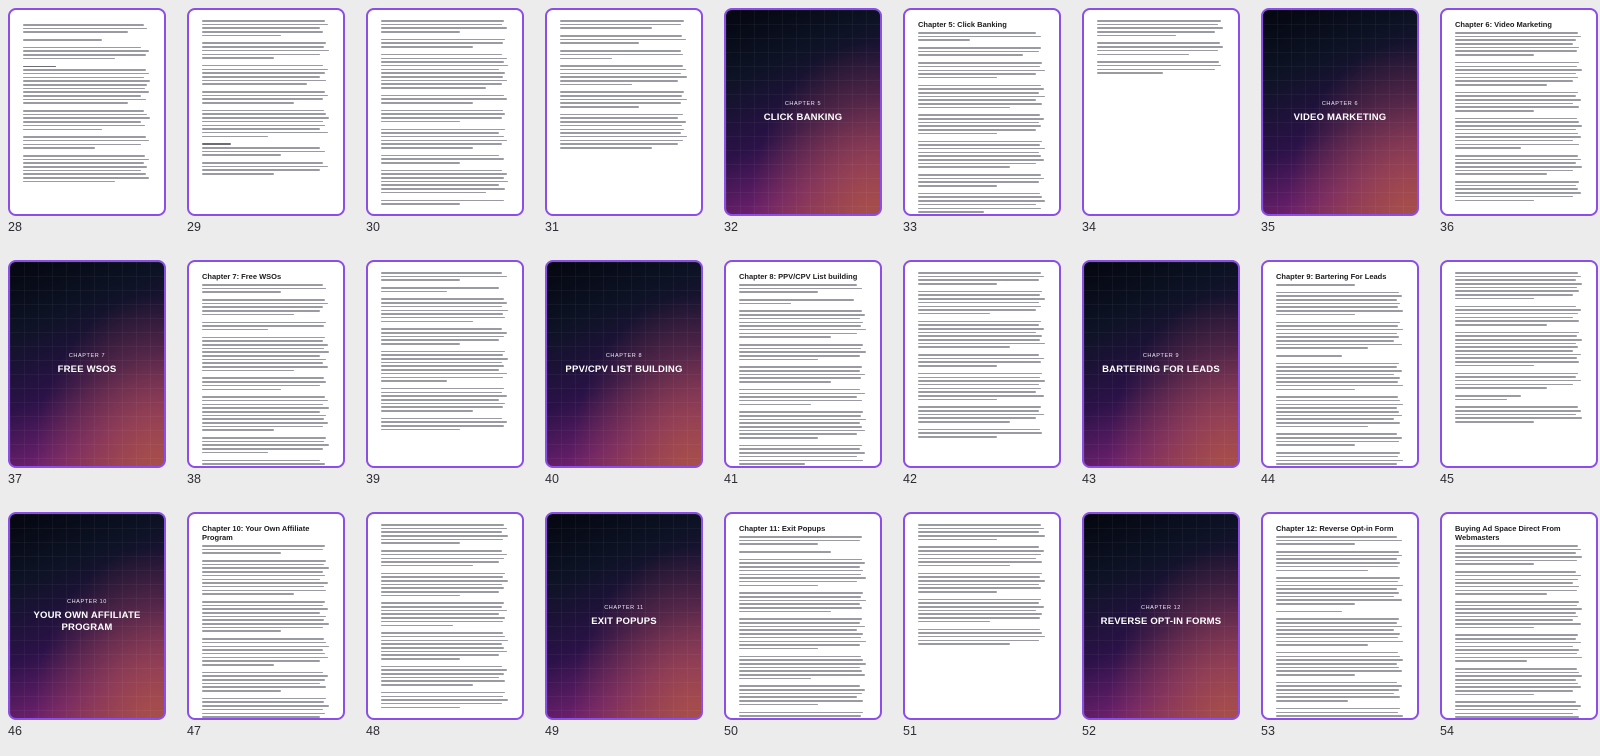 The height and width of the screenshot is (756, 1600). I want to click on page-thumbnail: 42, so click(982, 382).